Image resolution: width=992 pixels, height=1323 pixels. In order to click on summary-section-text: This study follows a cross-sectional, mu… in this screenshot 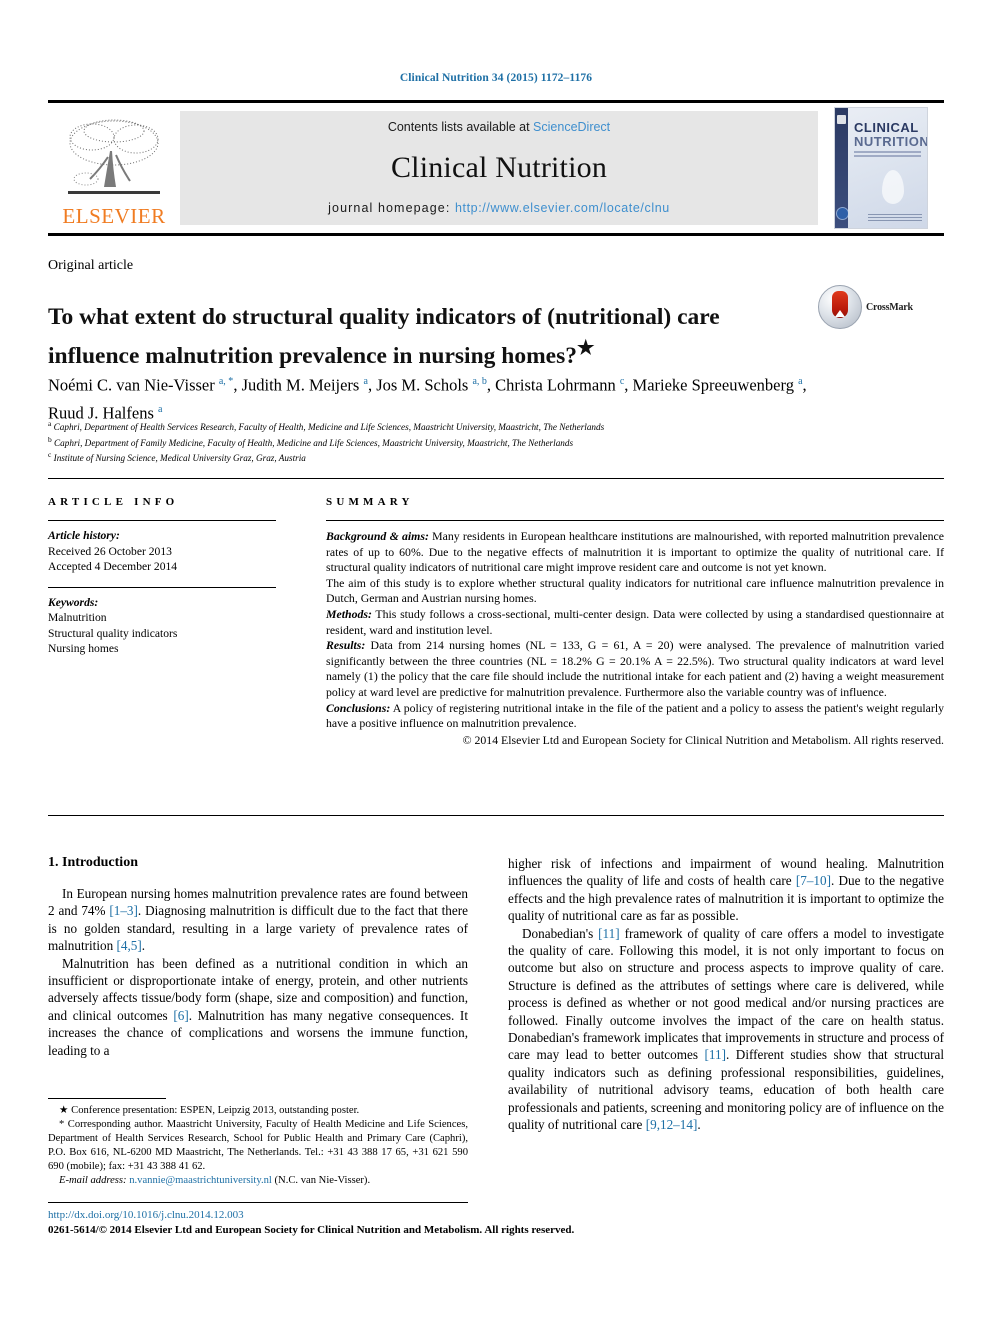, I will do `click(635, 621)`.